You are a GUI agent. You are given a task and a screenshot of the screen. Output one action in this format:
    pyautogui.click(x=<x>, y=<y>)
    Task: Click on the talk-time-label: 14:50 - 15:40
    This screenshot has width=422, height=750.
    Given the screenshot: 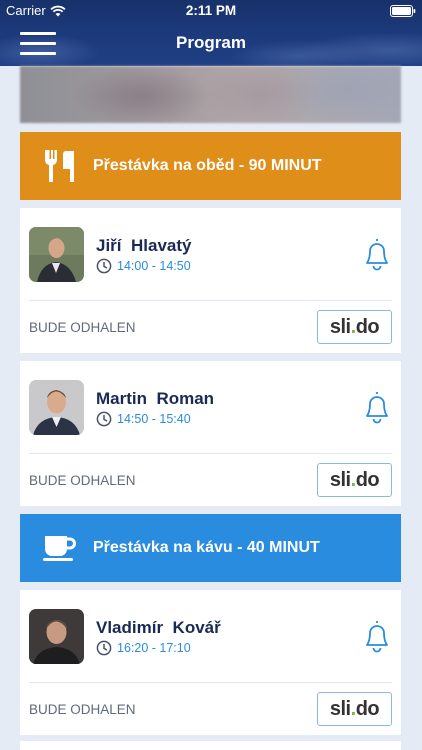 What is the action you would take?
    pyautogui.click(x=154, y=419)
    